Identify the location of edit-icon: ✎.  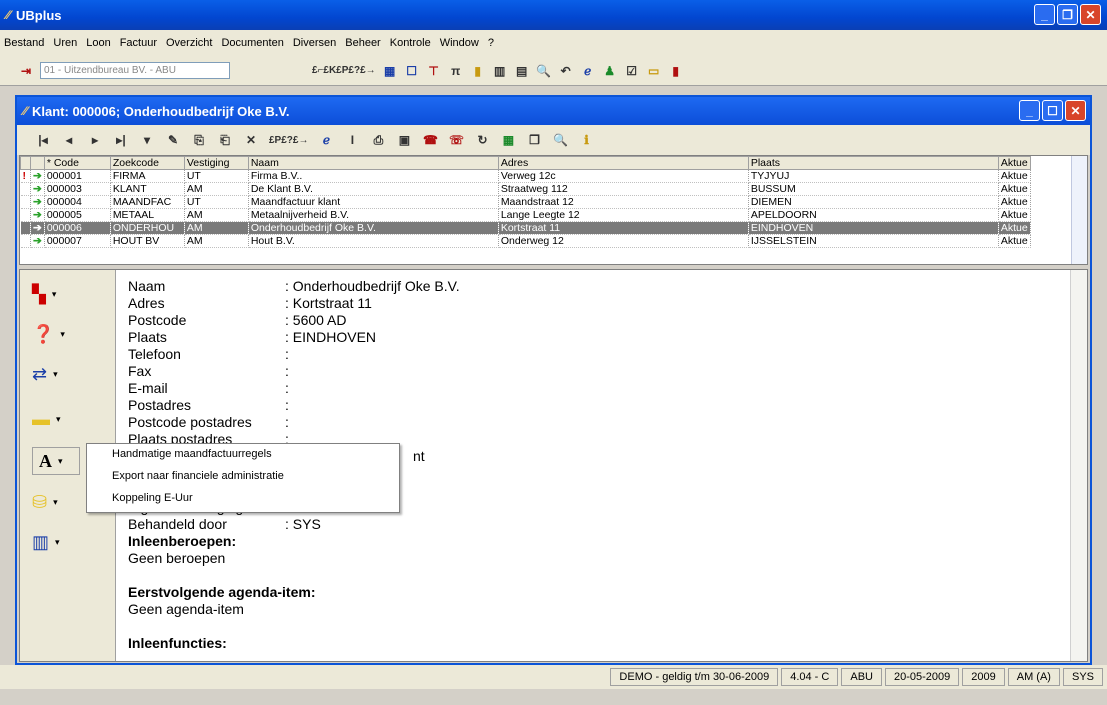
(173, 140).